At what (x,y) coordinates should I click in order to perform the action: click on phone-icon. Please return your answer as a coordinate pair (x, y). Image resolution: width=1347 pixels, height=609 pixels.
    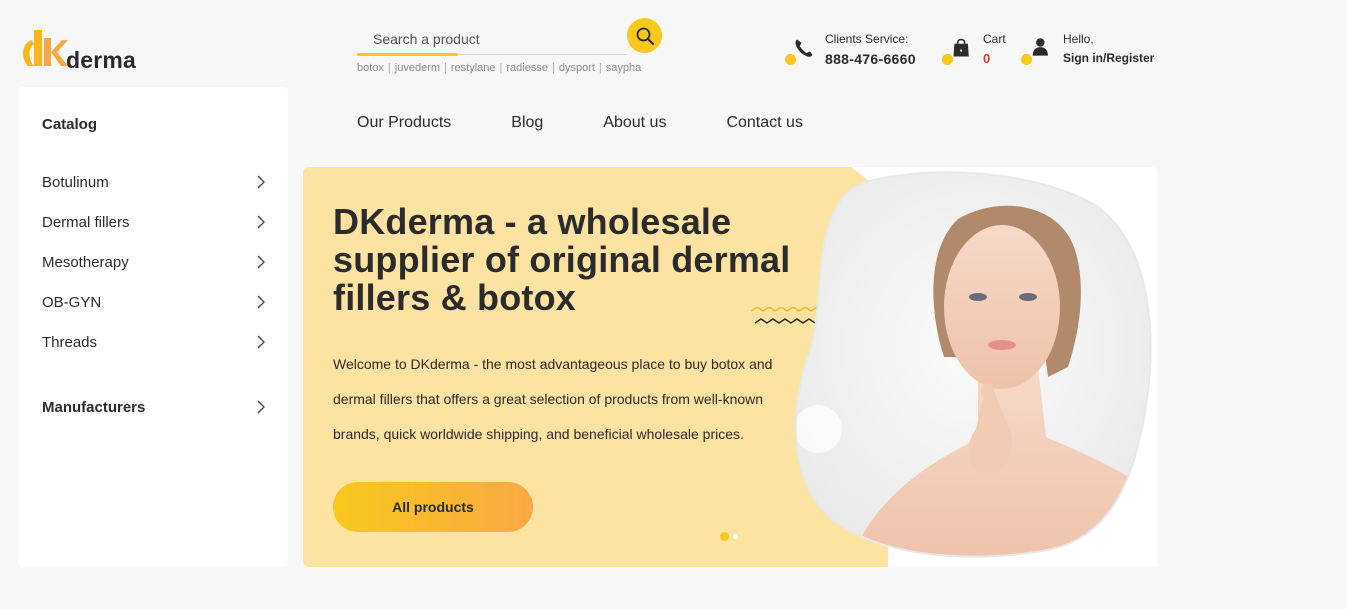
    Looking at the image, I should click on (804, 48).